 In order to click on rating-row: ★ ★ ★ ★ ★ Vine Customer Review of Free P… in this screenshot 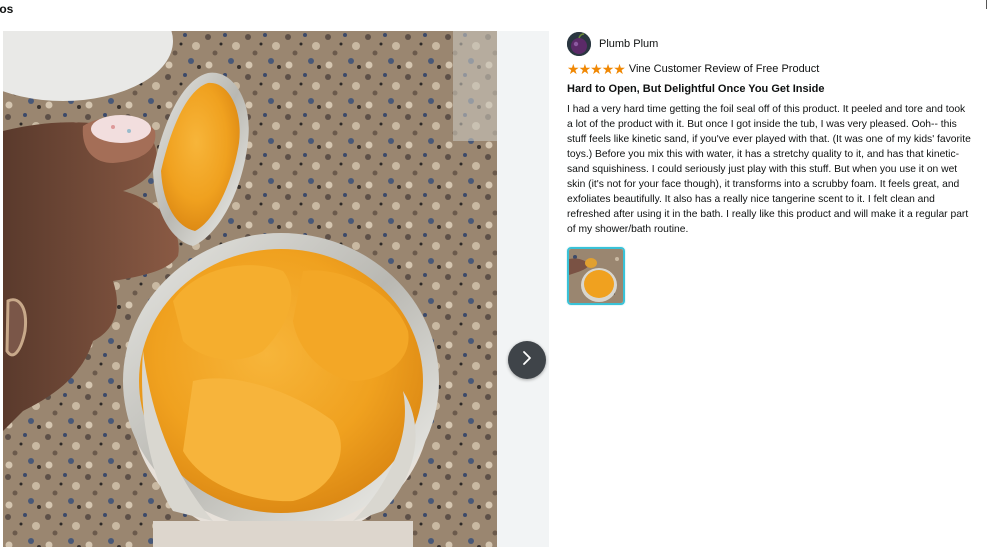, I will do `click(772, 69)`.